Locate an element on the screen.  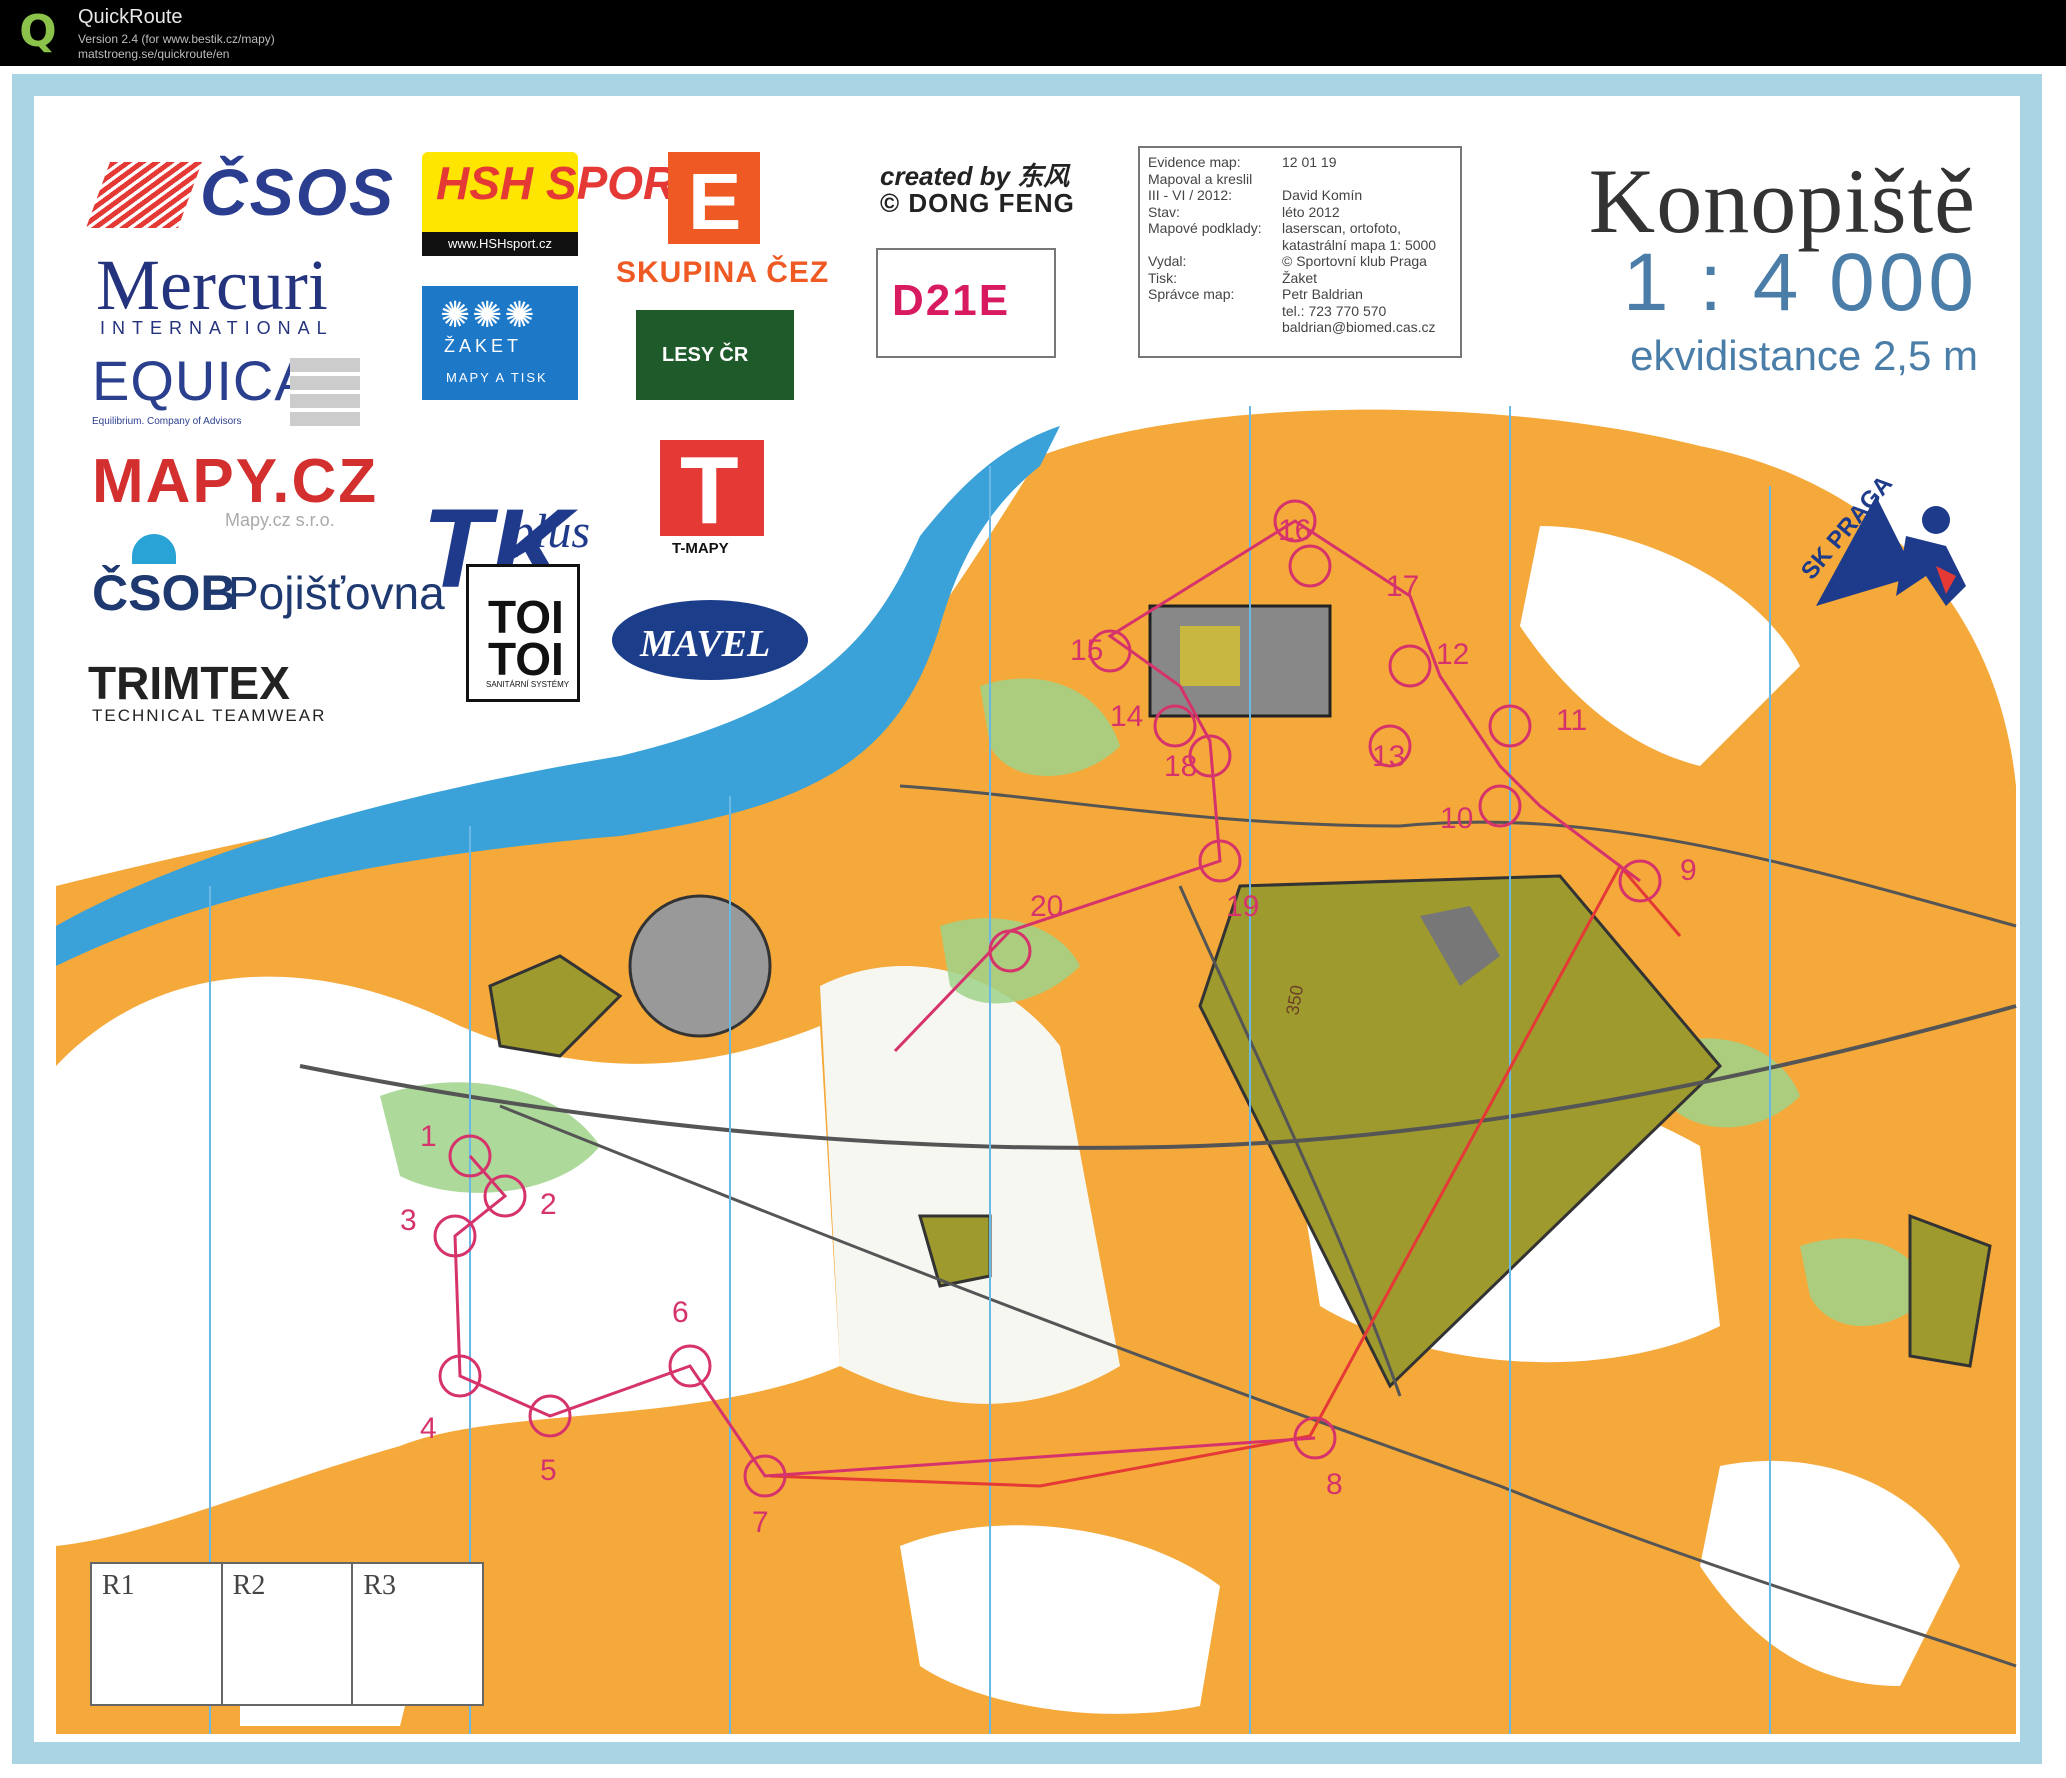
info-row-value: Žaket is located at coordinates (1300, 277).